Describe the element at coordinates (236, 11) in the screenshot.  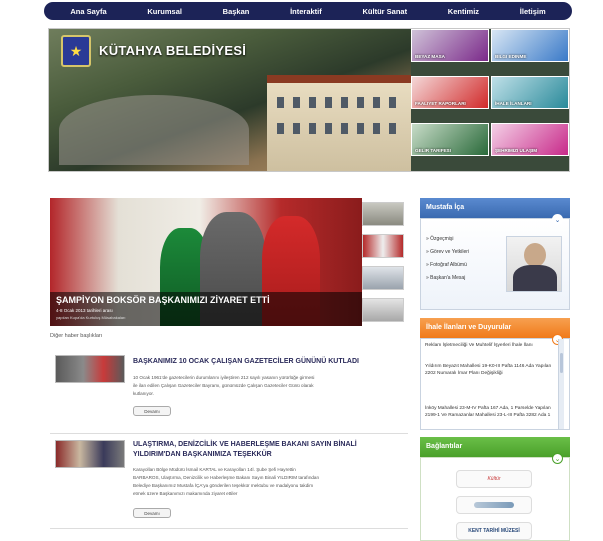
I see `nav-item-baskan: Başkan` at that location.